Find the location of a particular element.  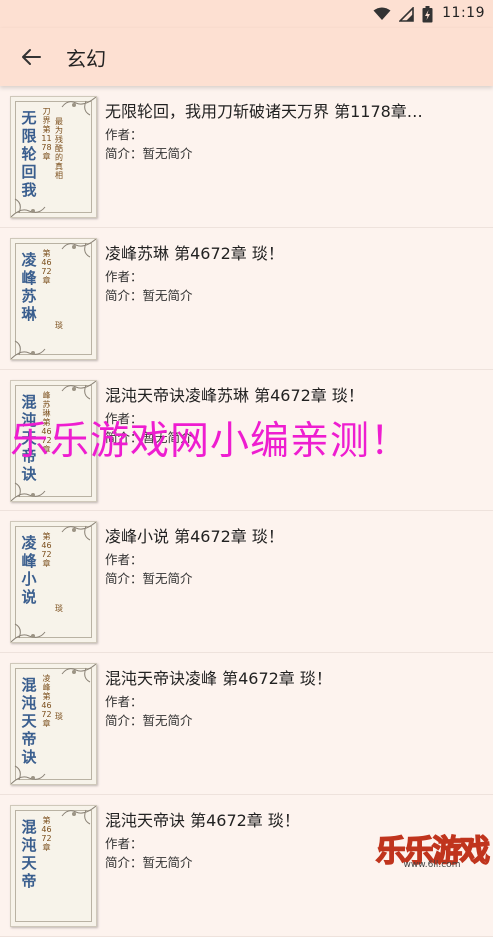

book-title: 混沌天帝诀凌峰苏琳 第4672章 琰！ is located at coordinates (290, 394).